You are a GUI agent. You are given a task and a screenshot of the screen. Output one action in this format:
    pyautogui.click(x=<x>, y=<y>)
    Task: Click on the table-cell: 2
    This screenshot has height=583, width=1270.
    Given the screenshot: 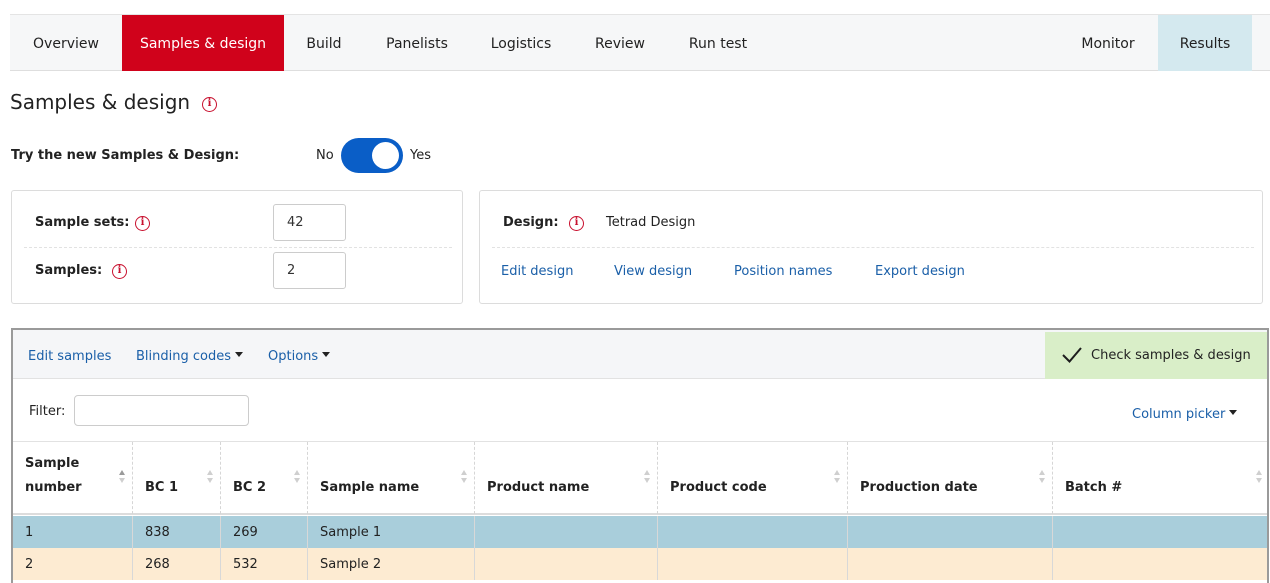 What is the action you would take?
    pyautogui.click(x=73, y=564)
    